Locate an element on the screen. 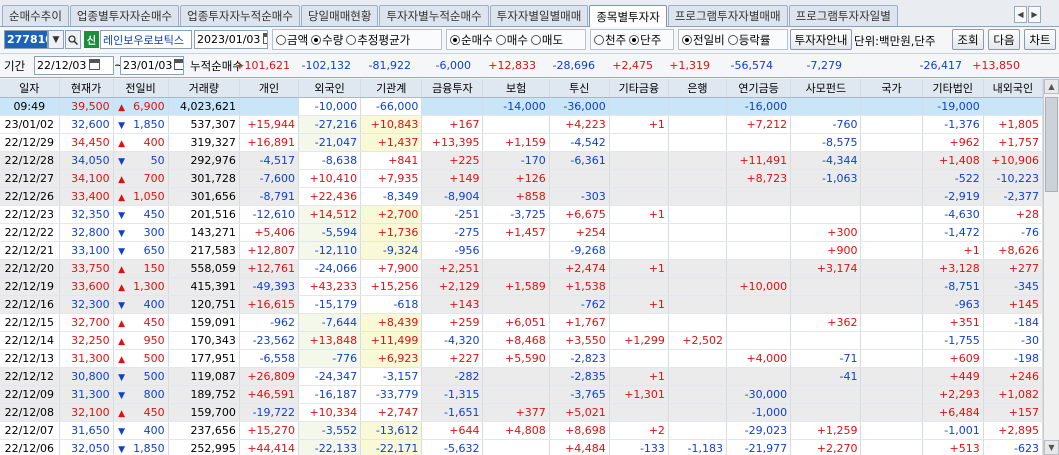 The image size is (1059, 455). column-header-3: 거래량 is located at coordinates (204, 88).